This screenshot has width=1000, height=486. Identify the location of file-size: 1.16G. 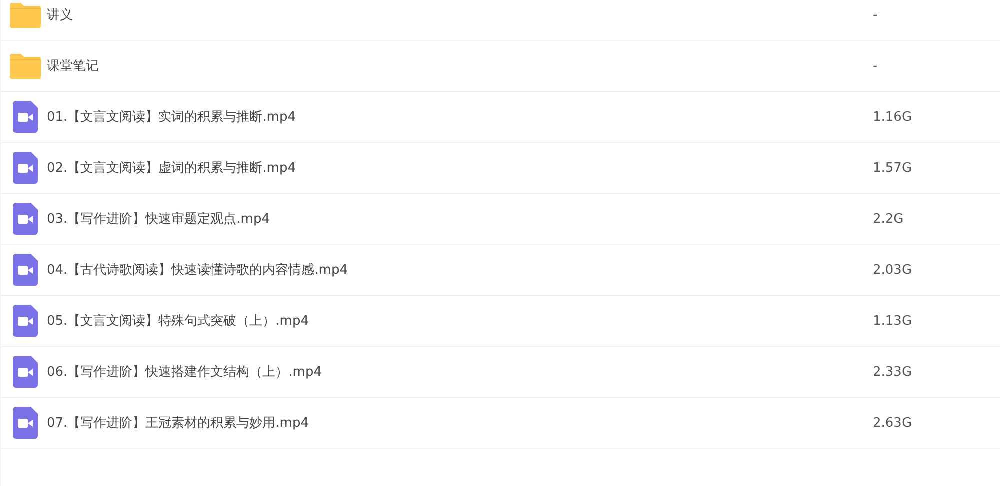
(893, 117).